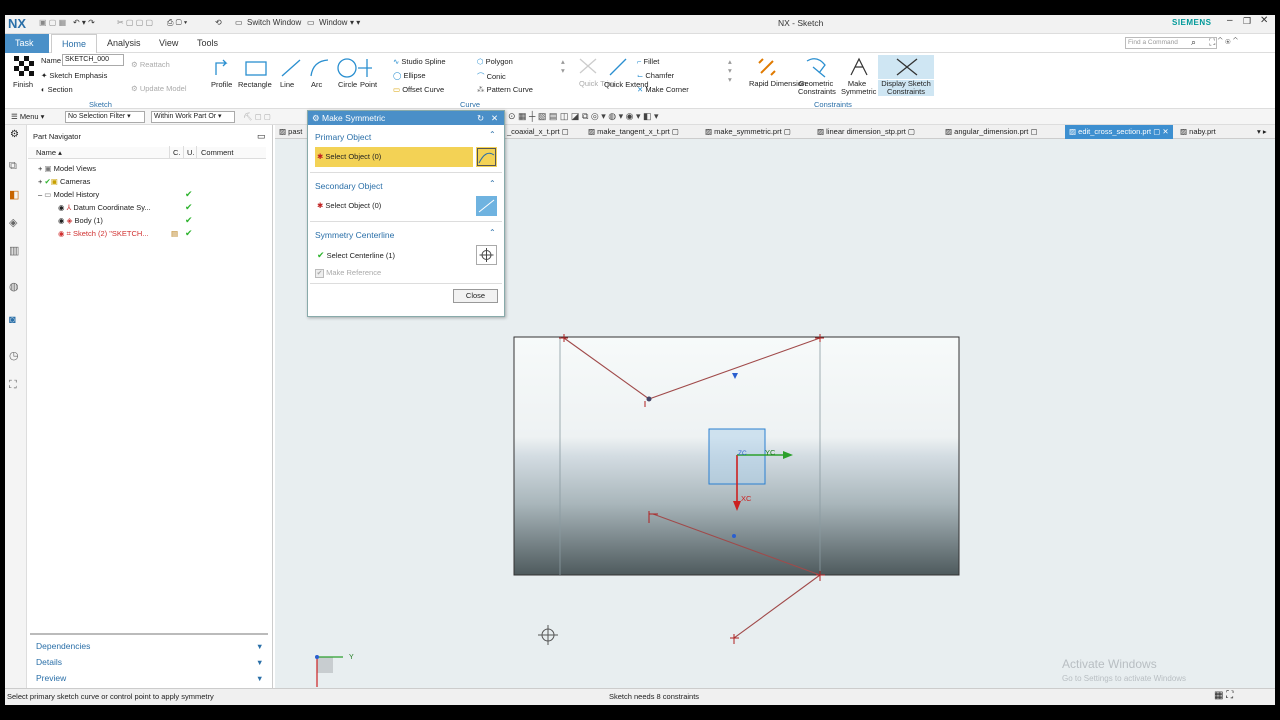 This screenshot has width=1280, height=720. I want to click on palette-icon: ◙, so click(12, 320).